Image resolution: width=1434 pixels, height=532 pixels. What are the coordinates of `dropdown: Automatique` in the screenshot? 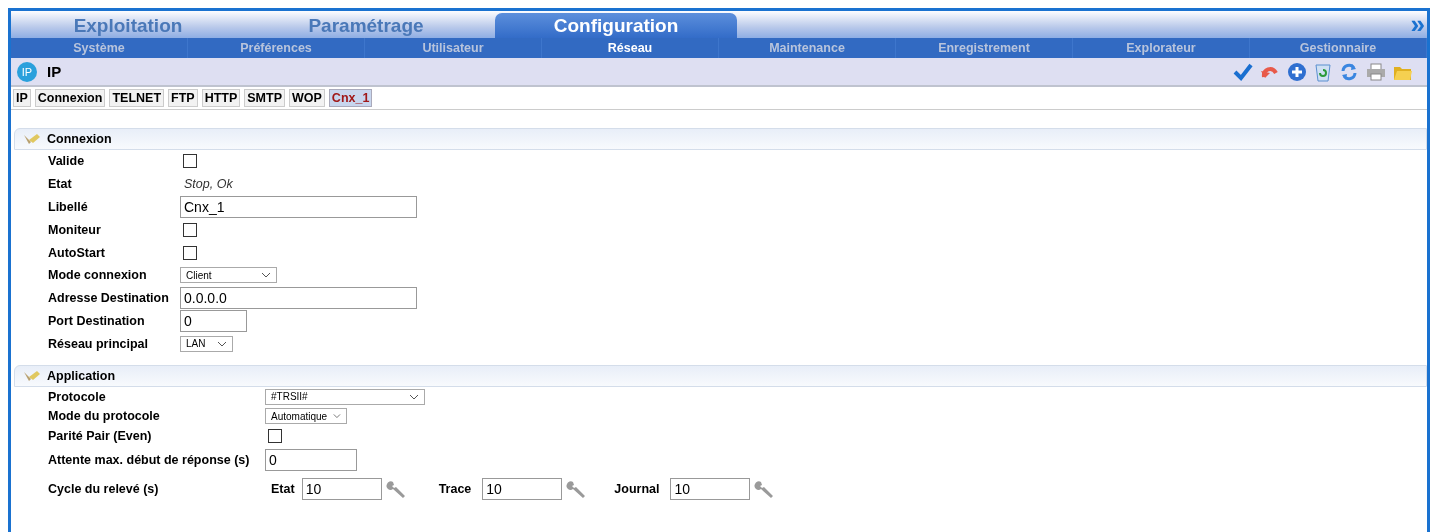 It's located at (306, 416).